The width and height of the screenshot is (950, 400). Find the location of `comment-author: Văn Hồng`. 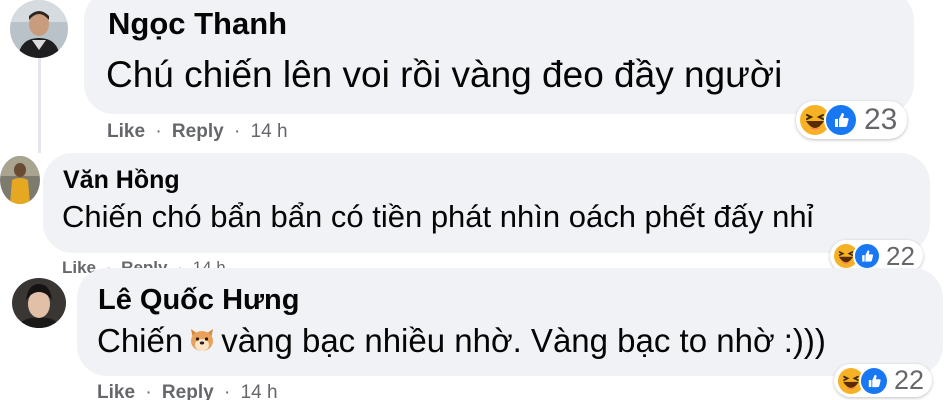

comment-author: Văn Hồng is located at coordinates (121, 180).